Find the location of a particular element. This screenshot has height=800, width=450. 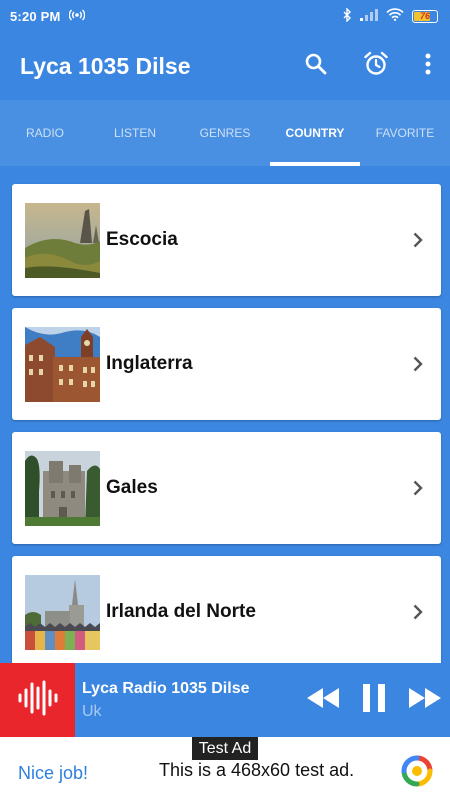

rewind-icon is located at coordinates (322, 700).